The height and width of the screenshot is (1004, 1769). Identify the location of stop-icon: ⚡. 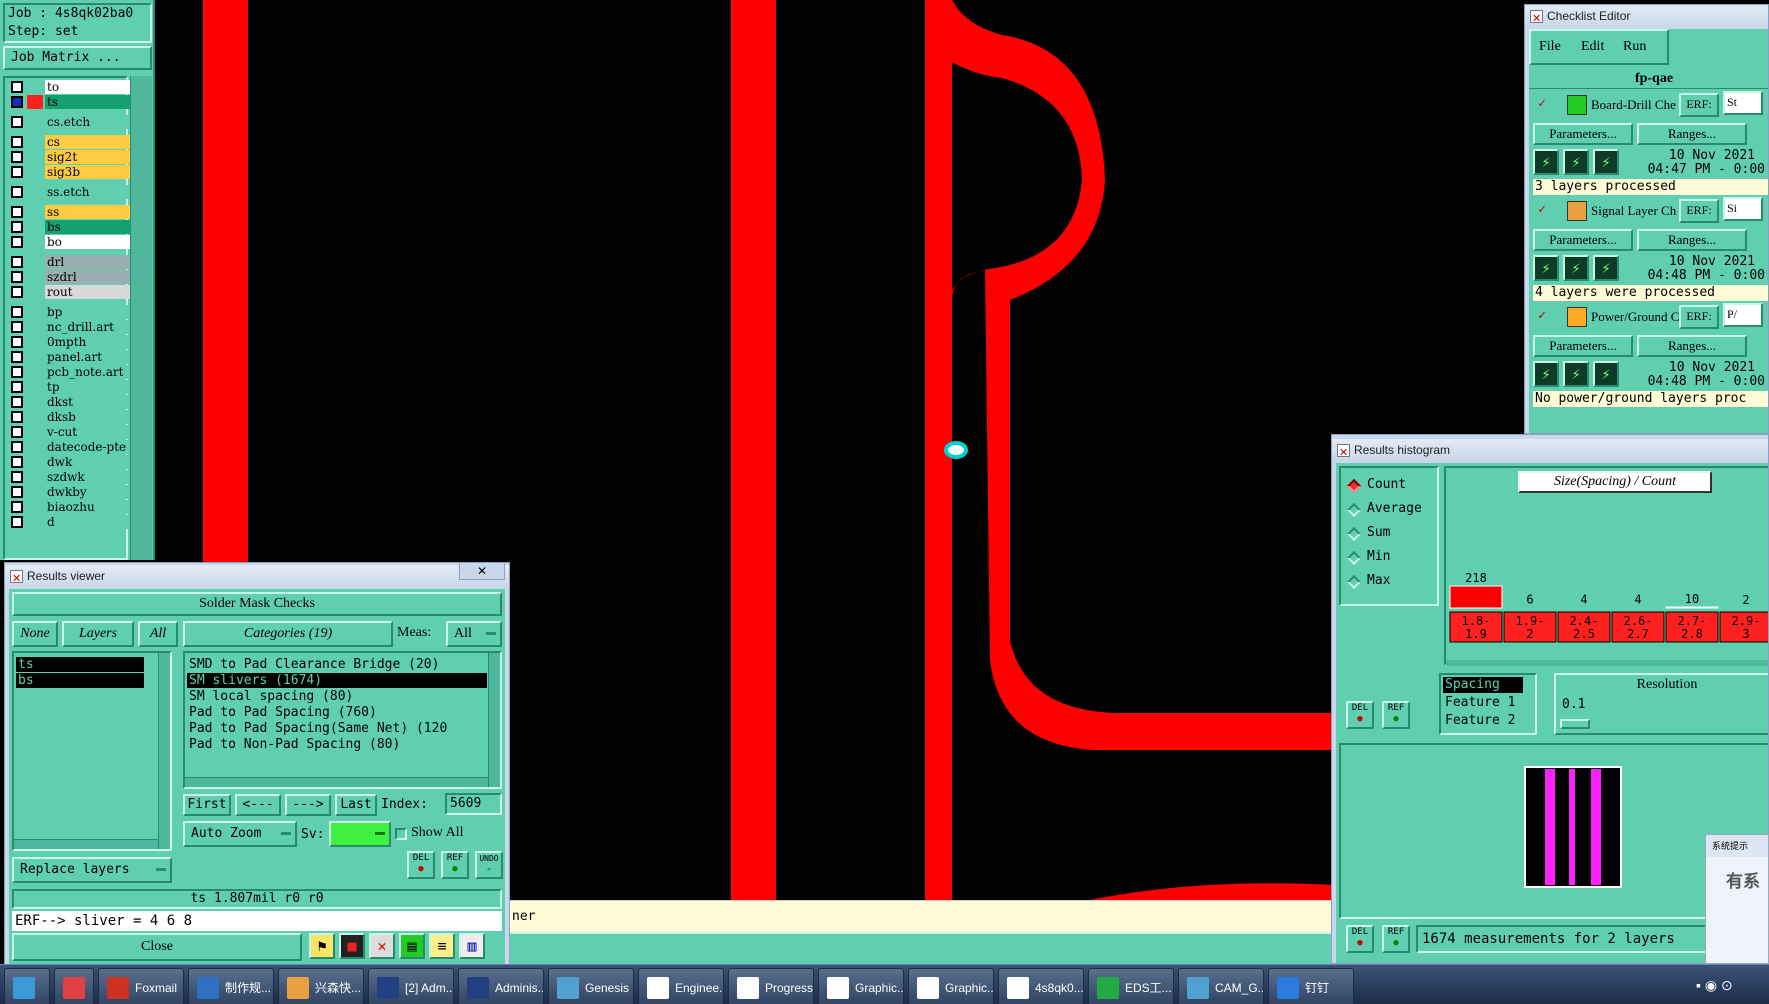
(1606, 268).